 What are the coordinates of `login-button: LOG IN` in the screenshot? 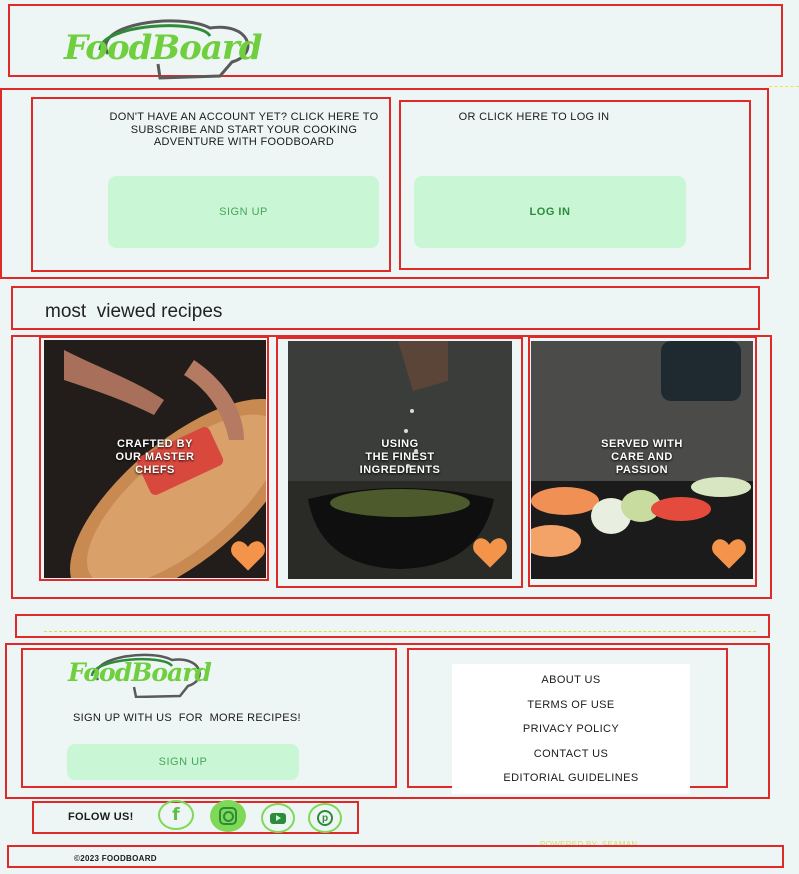 It's located at (550, 212).